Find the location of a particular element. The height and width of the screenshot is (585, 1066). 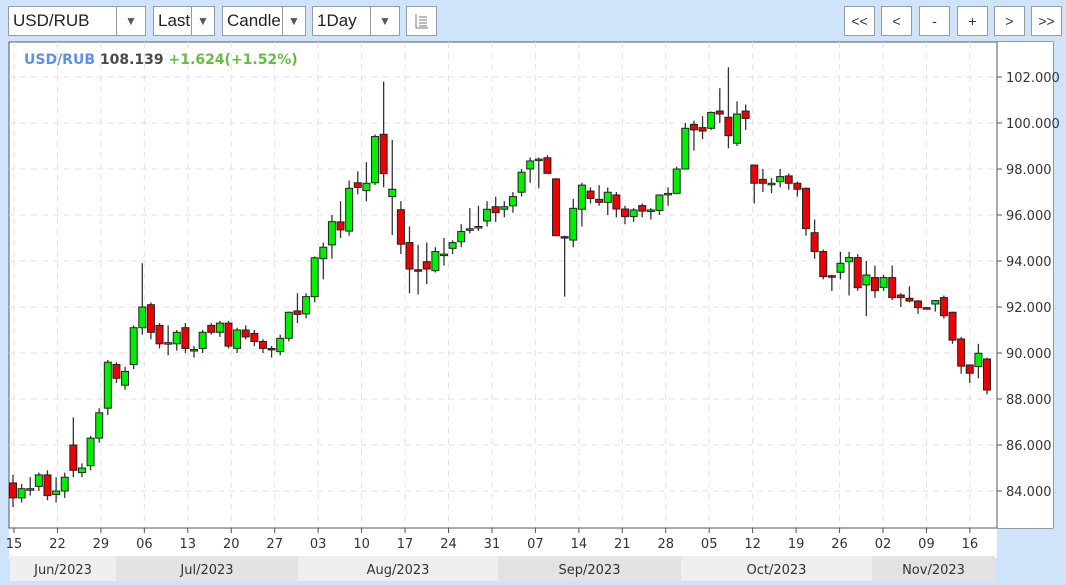

scroll-start-button: << is located at coordinates (859, 21).